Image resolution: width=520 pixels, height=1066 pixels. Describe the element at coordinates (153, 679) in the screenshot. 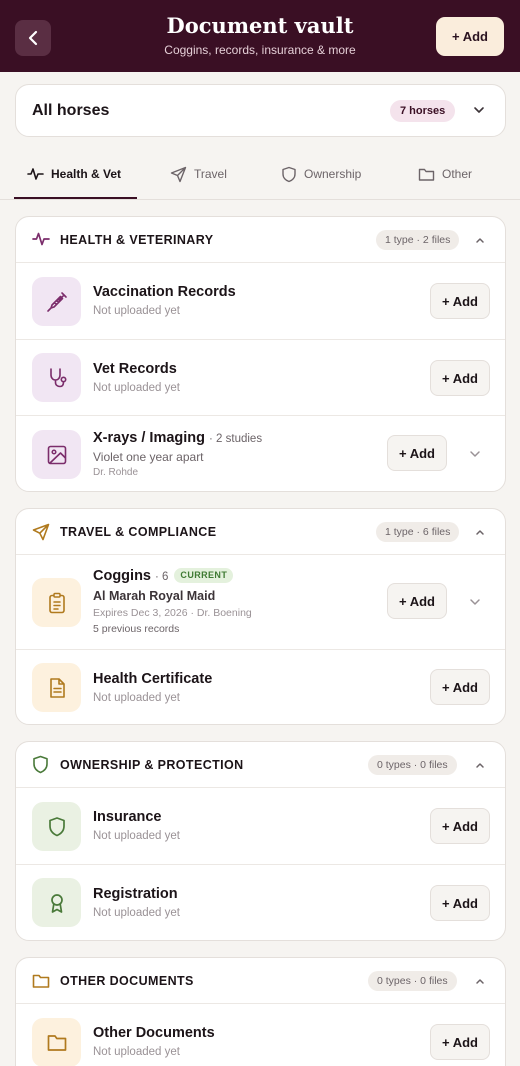

I see `document-title: Health Certificate` at that location.